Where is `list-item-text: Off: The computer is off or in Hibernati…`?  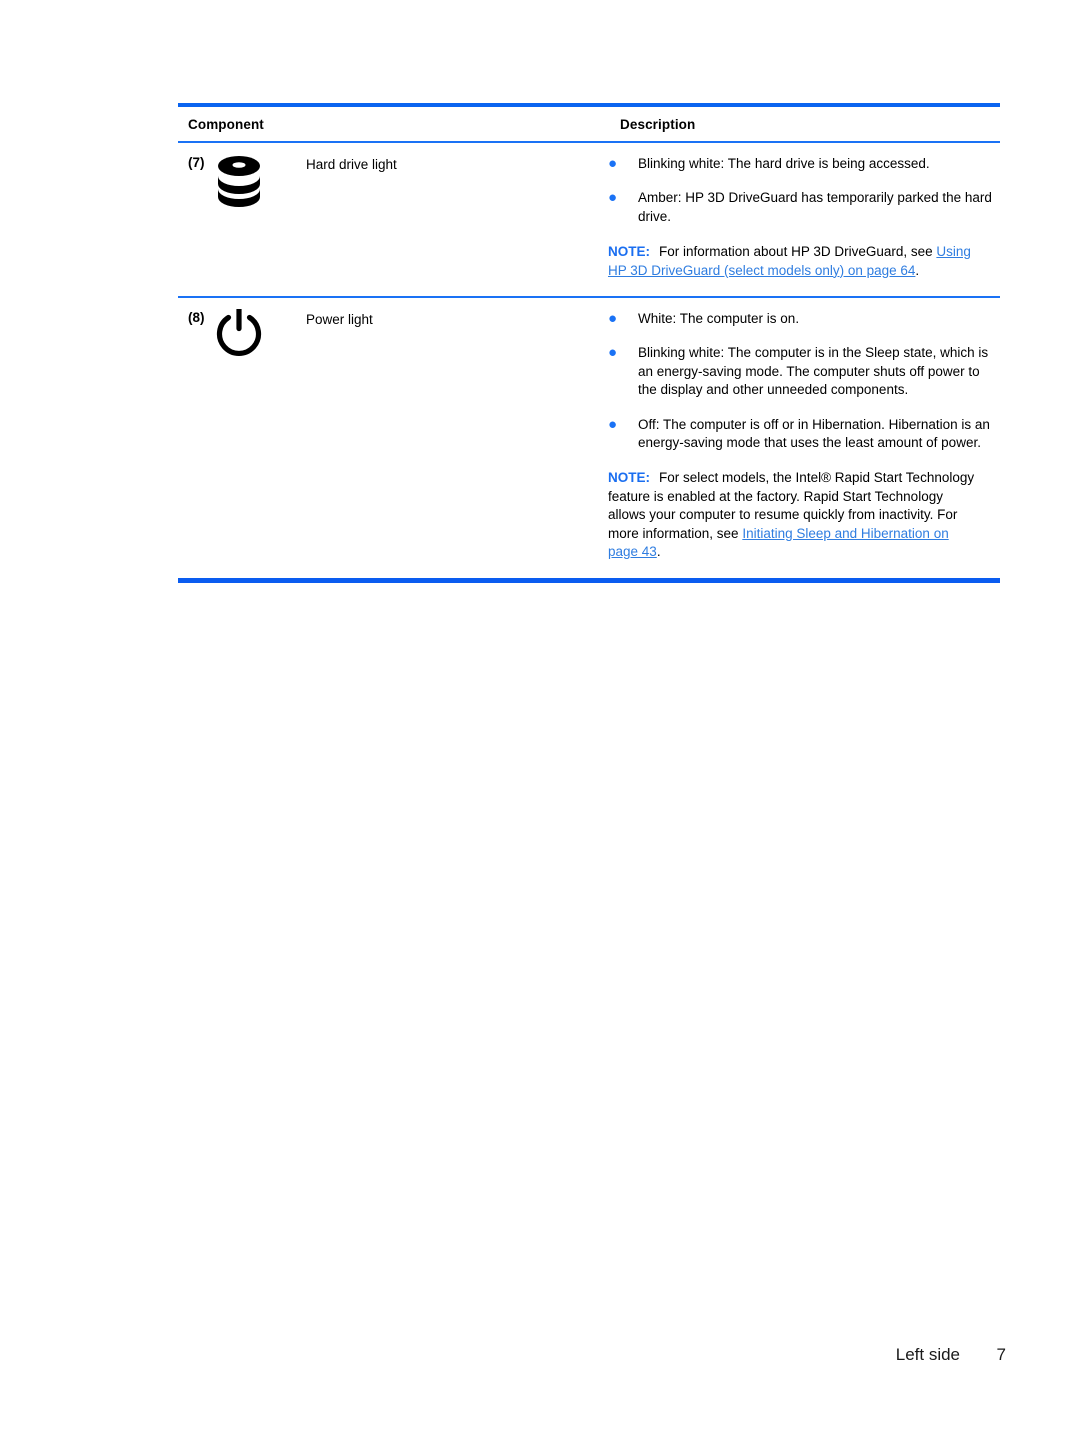
list-item-text: Off: The computer is off or in Hibernati… is located at coordinates (814, 433).